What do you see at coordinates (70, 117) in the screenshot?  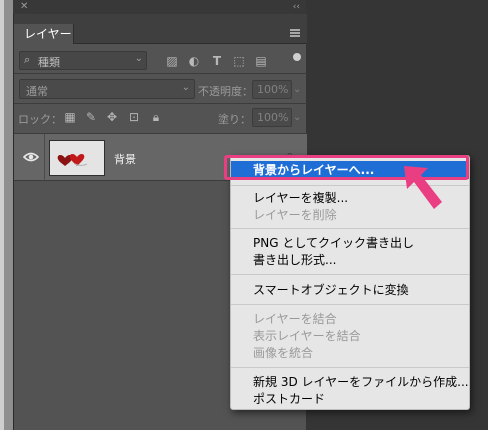 I see `lock-transparent-icon: ▦` at bounding box center [70, 117].